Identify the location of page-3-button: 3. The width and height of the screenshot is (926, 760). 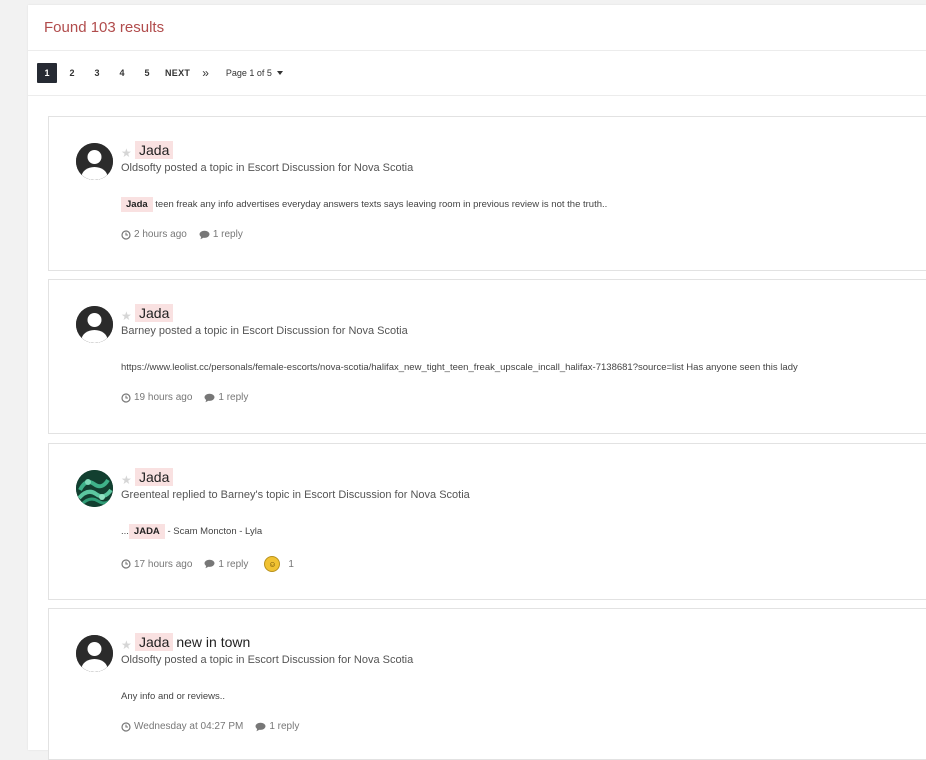
(97, 73).